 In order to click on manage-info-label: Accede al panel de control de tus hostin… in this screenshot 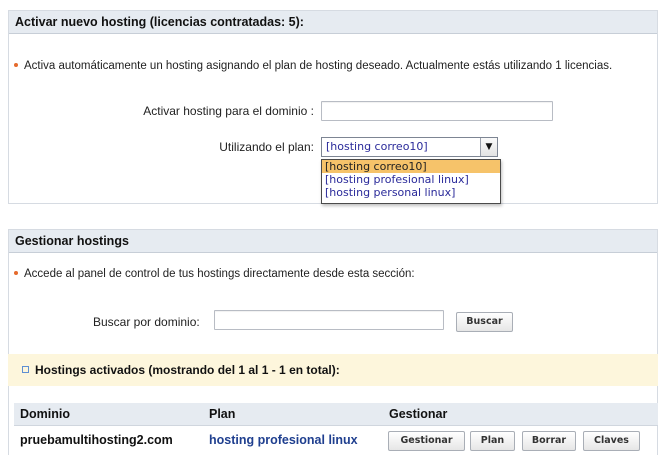, I will do `click(219, 274)`.